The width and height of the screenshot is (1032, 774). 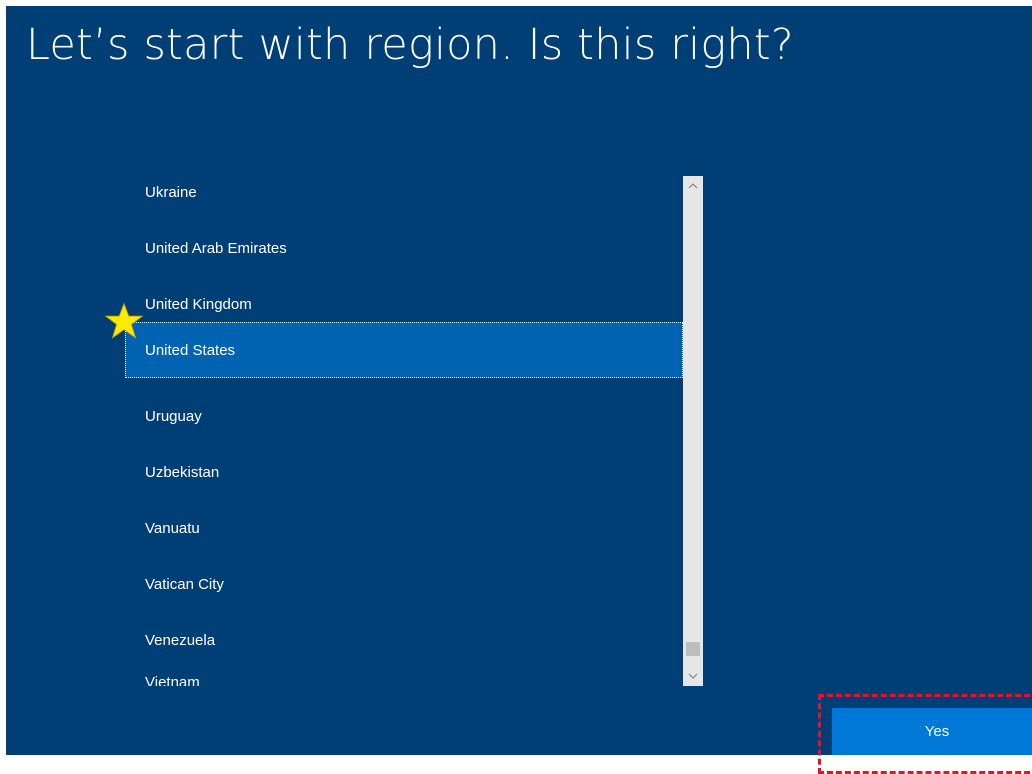 What do you see at coordinates (404, 248) in the screenshot?
I see `list-item: United Arab Emirates` at bounding box center [404, 248].